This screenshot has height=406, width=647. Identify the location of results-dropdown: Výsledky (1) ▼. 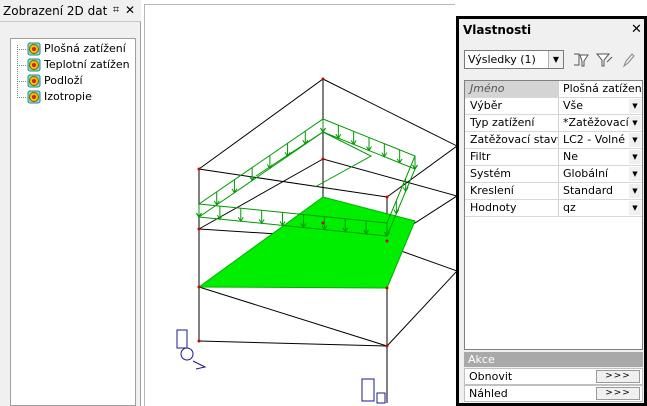
(514, 59).